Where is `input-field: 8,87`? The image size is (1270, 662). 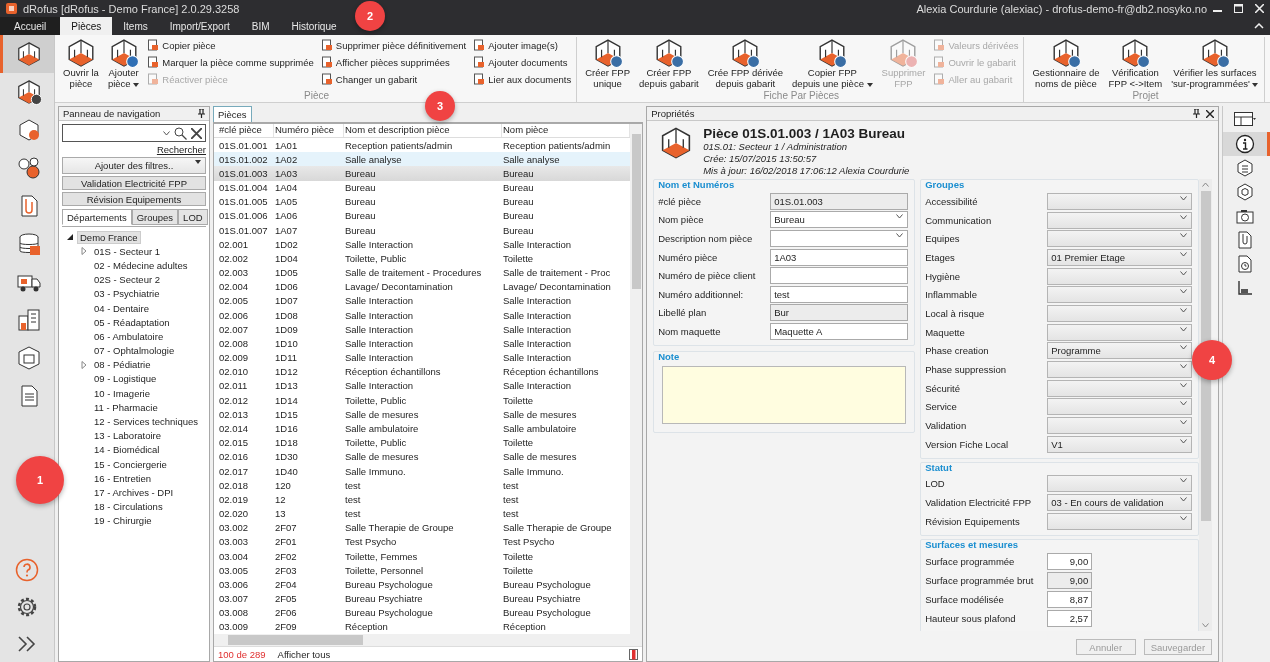
input-field: 8,87 is located at coordinates (1070, 599).